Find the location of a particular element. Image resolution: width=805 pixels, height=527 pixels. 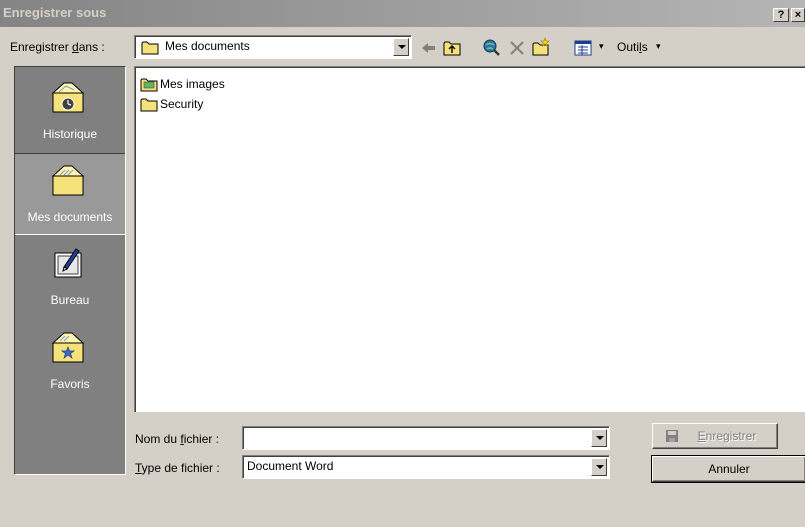

place-my-documents-label: Mes documents is located at coordinates (70, 217).